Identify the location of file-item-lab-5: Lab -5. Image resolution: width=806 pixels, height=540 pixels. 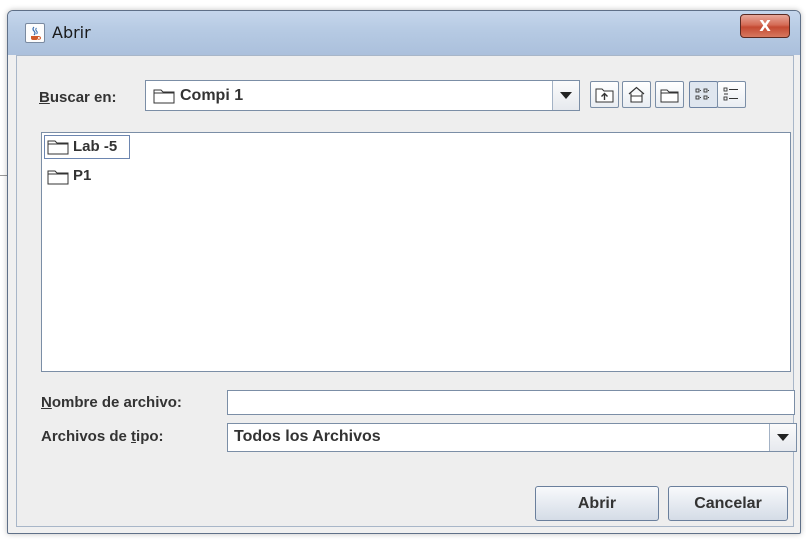
(87, 147).